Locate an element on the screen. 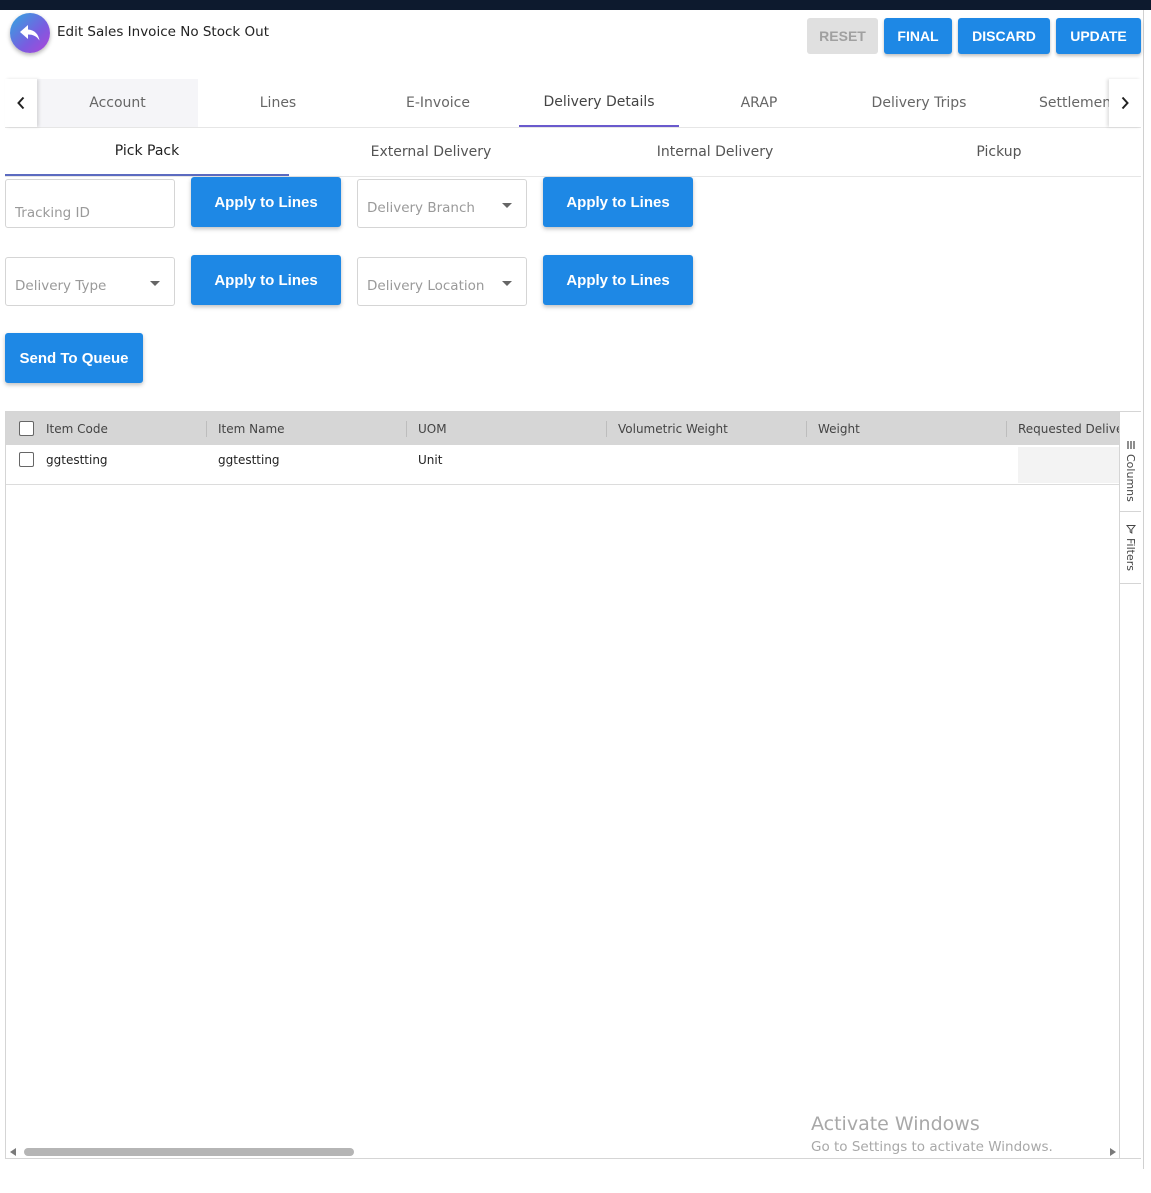 This screenshot has width=1151, height=1193. tracking-id-input is located at coordinates (90, 203).